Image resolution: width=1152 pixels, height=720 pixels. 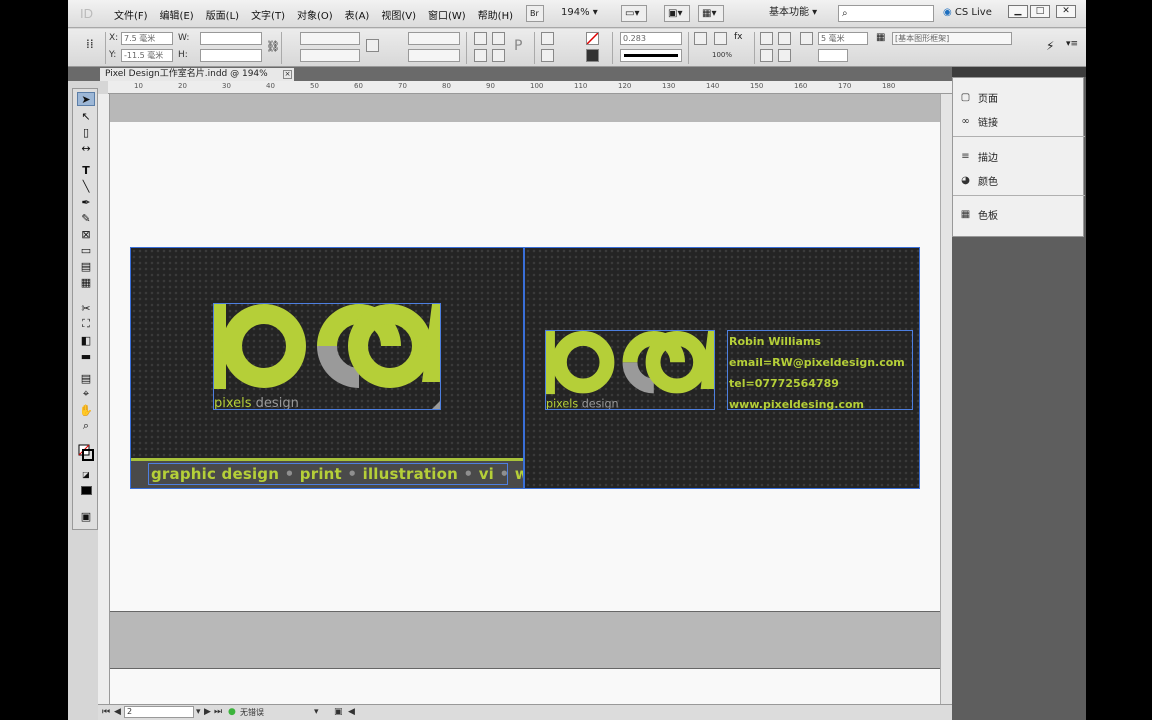 I want to click on select-content-icon, so click(x=547, y=55).